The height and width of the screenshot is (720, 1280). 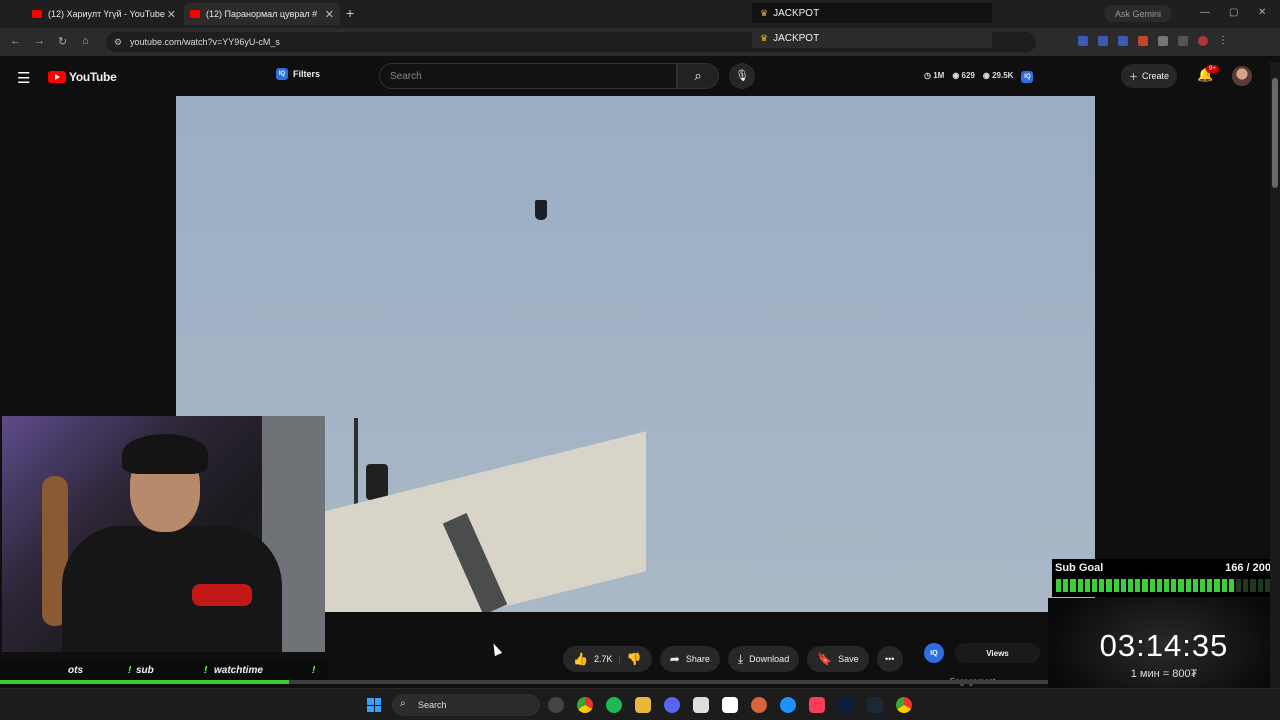 What do you see at coordinates (466, 705) in the screenshot?
I see `taskbar-search: ⌕ Search` at bounding box center [466, 705].